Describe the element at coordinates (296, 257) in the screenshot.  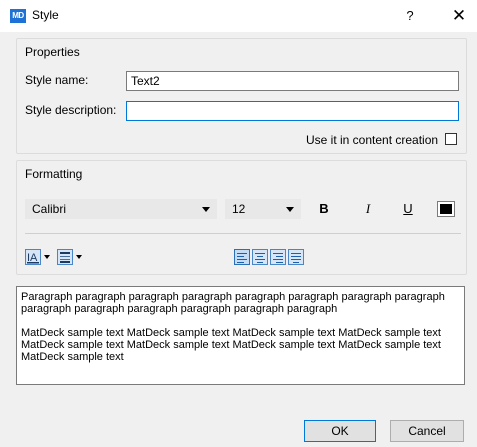
I see `align-justify-button` at that location.